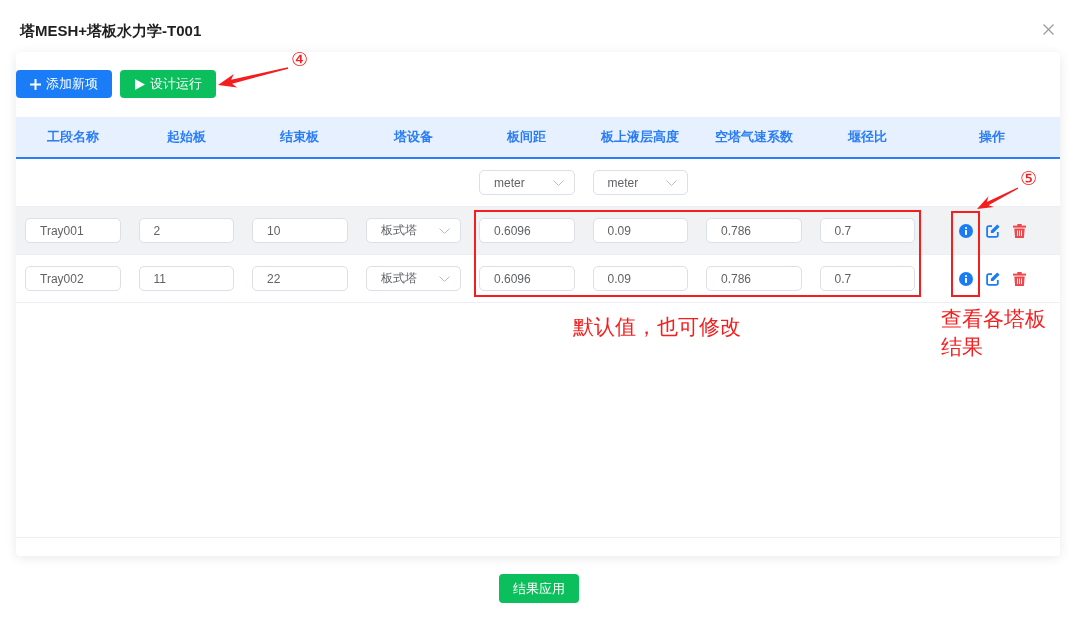  I want to click on column-header: 结束板, so click(300, 137).